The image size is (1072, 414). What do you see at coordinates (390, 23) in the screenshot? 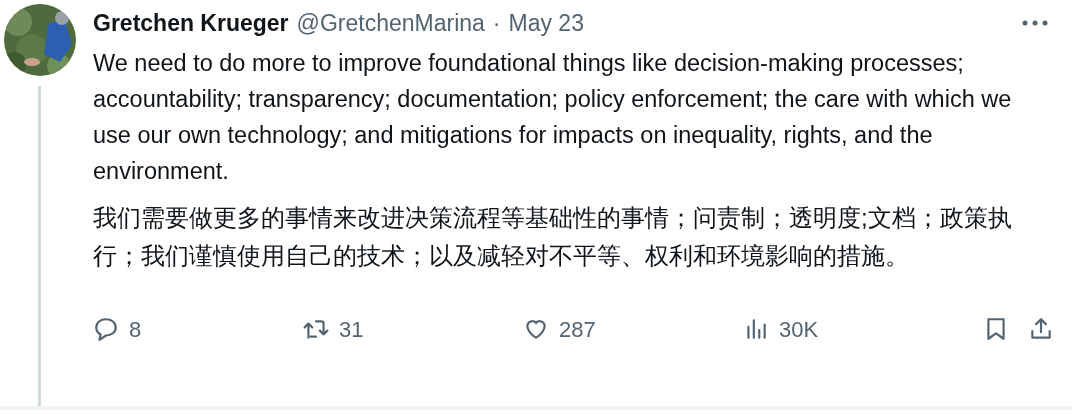
I see `author-handle: @GretchenMarina` at bounding box center [390, 23].